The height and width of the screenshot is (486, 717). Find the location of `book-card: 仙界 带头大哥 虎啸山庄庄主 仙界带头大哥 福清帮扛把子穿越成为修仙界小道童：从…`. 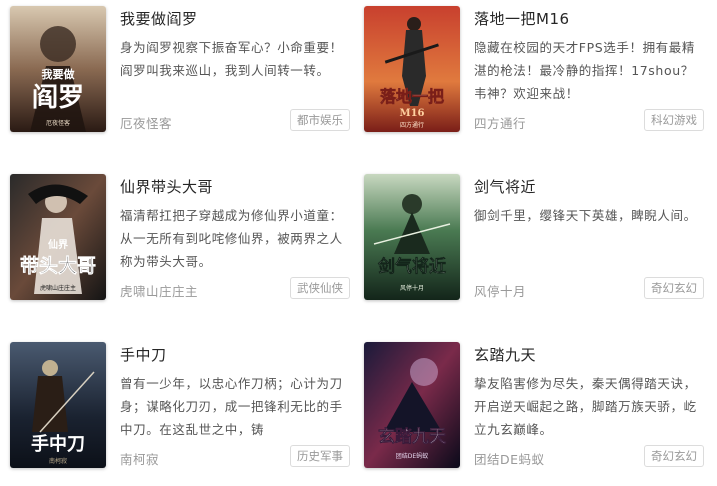

book-card: 仙界 带头大哥 虎啸山庄庄主 仙界带头大哥 福清帮扛把子穿越成为修仙界小道童：从… is located at coordinates (180, 239).